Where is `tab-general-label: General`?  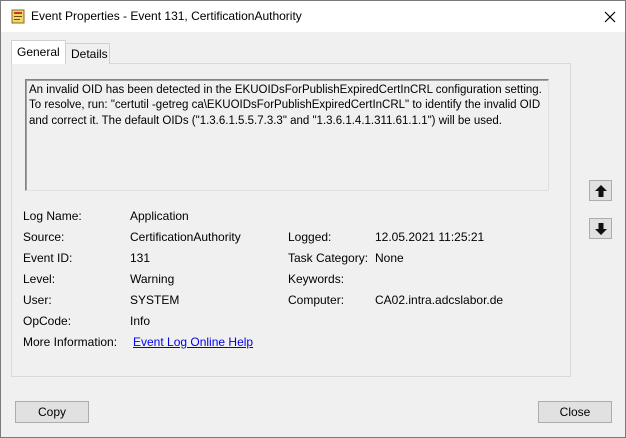 tab-general-label: General is located at coordinates (38, 52).